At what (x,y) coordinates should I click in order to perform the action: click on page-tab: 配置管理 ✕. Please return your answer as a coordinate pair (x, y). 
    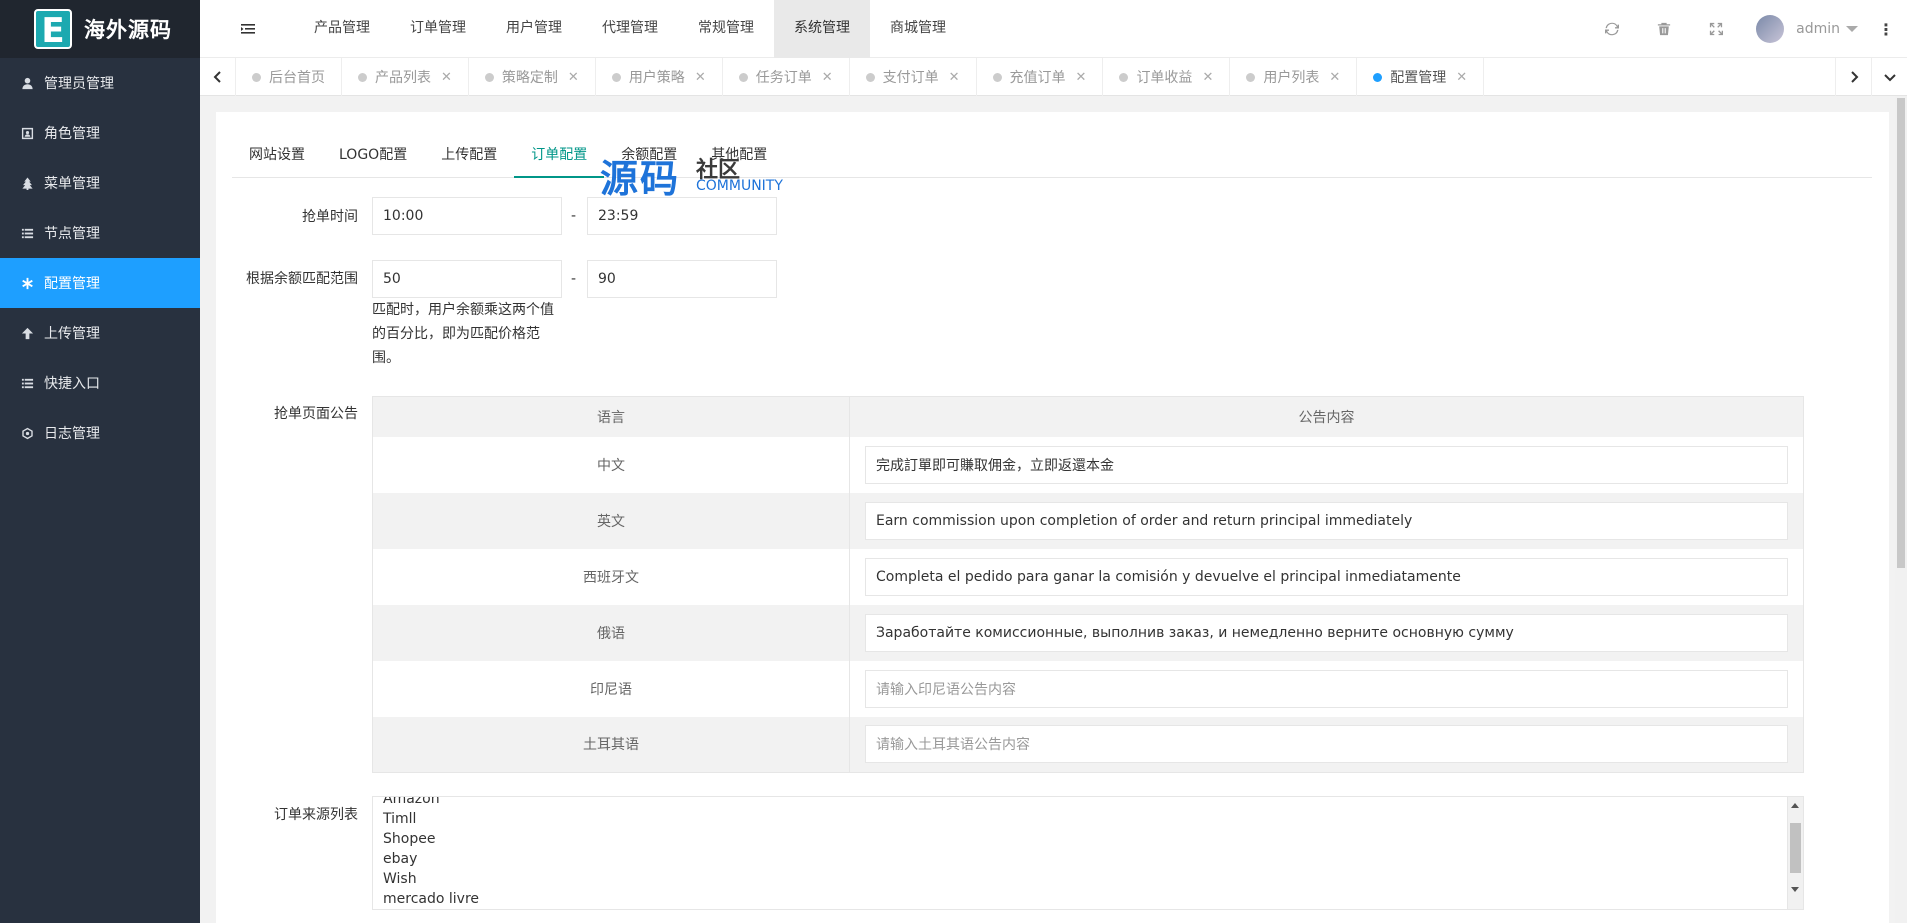
    Looking at the image, I should click on (1421, 77).